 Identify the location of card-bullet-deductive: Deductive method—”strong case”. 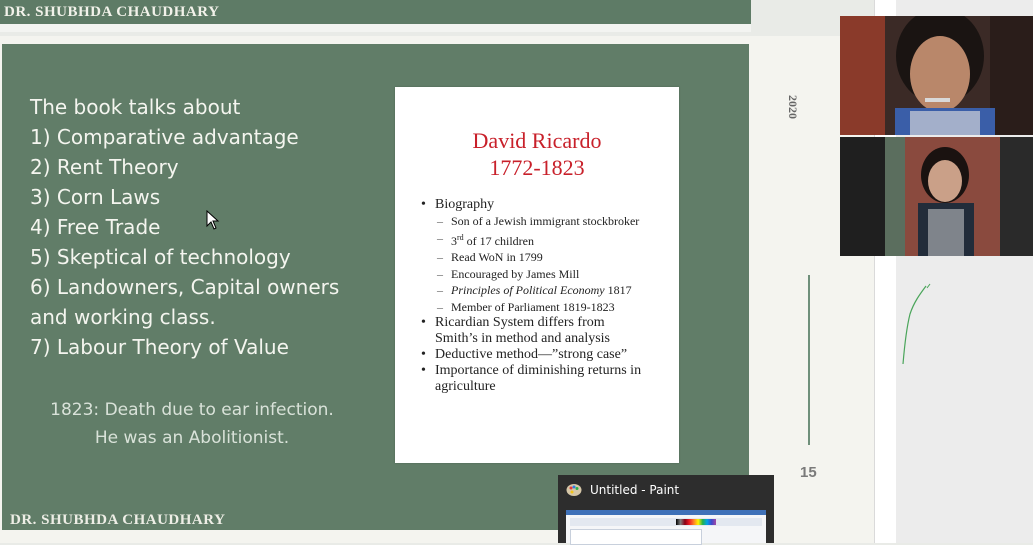
(538, 355).